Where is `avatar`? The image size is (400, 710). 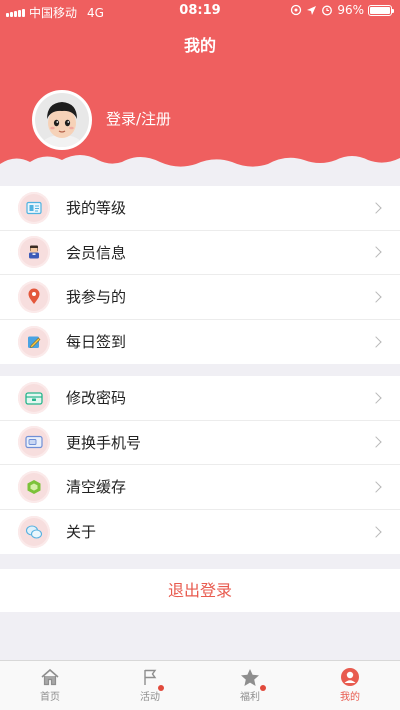 avatar is located at coordinates (62, 120).